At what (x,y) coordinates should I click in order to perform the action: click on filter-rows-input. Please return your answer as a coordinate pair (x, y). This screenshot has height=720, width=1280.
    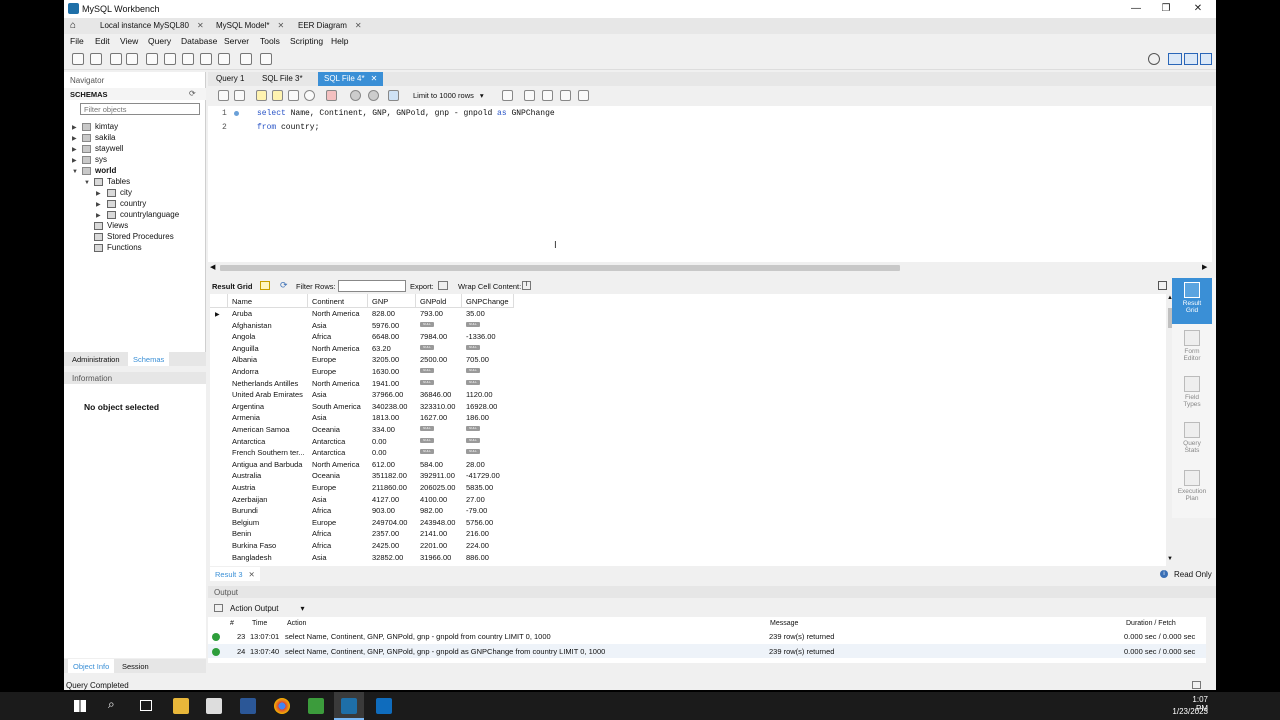
    Looking at the image, I should click on (372, 286).